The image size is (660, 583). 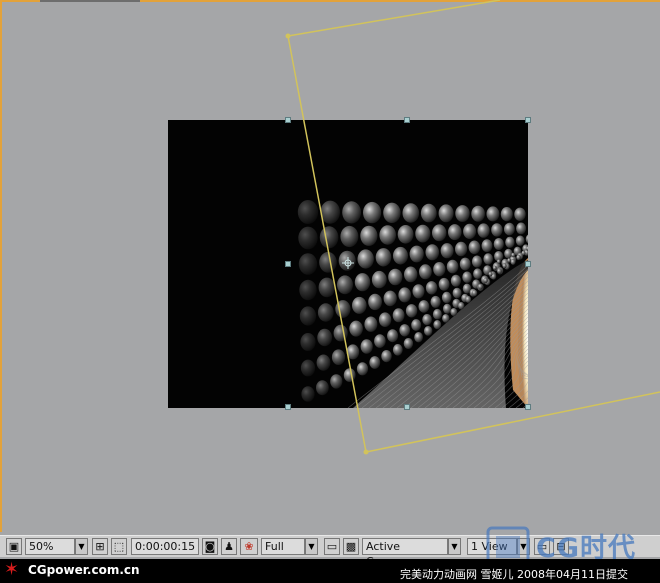 What do you see at coordinates (81, 546) in the screenshot?
I see `zoom-dropdown-arrow-icon: ▼` at bounding box center [81, 546].